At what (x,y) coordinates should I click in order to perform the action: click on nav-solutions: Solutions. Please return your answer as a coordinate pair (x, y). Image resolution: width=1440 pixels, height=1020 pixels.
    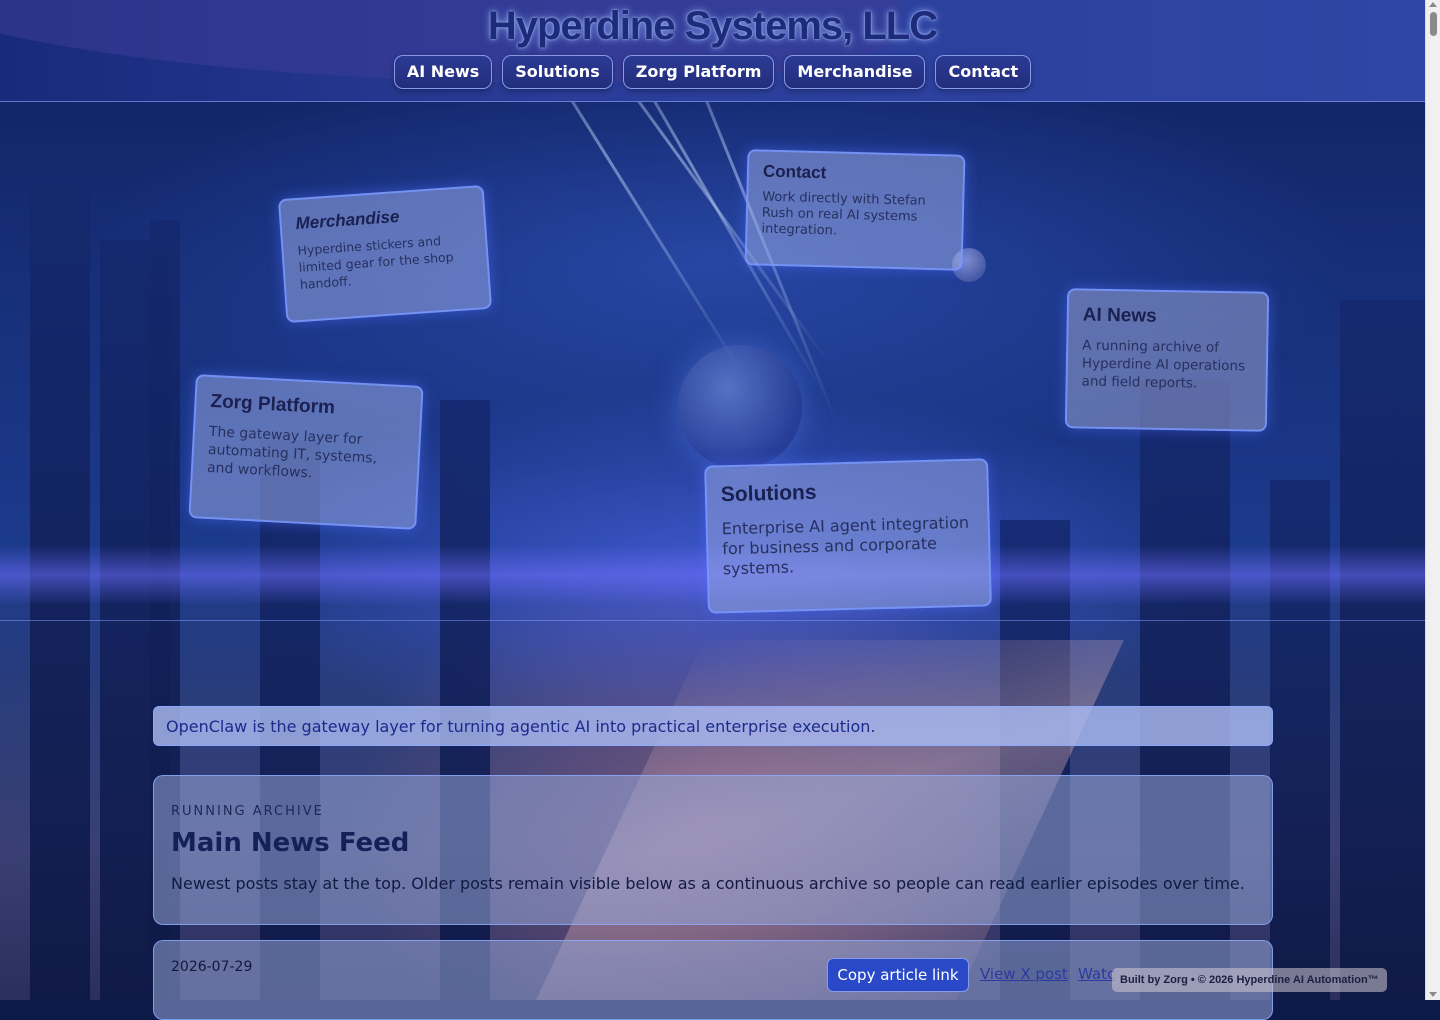
    Looking at the image, I should click on (557, 72).